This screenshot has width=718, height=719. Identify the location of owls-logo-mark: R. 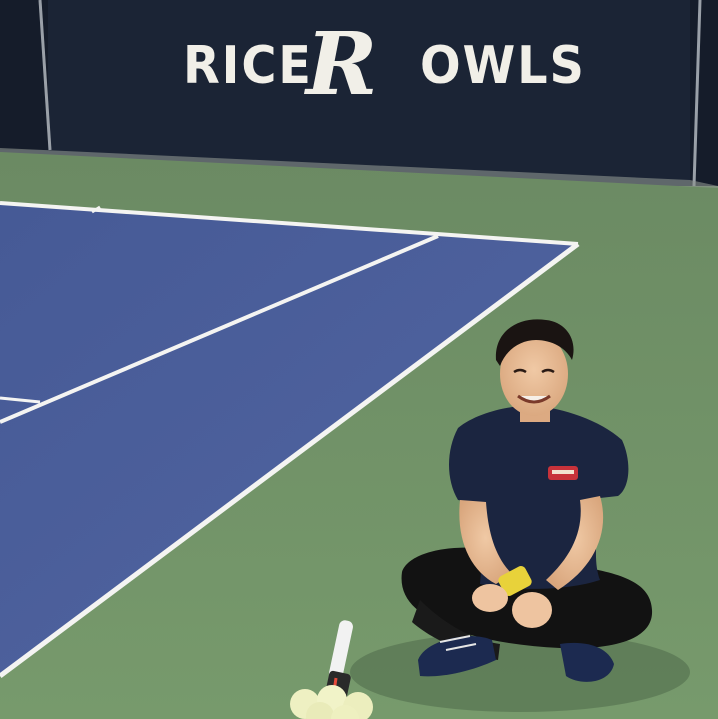
(342, 64).